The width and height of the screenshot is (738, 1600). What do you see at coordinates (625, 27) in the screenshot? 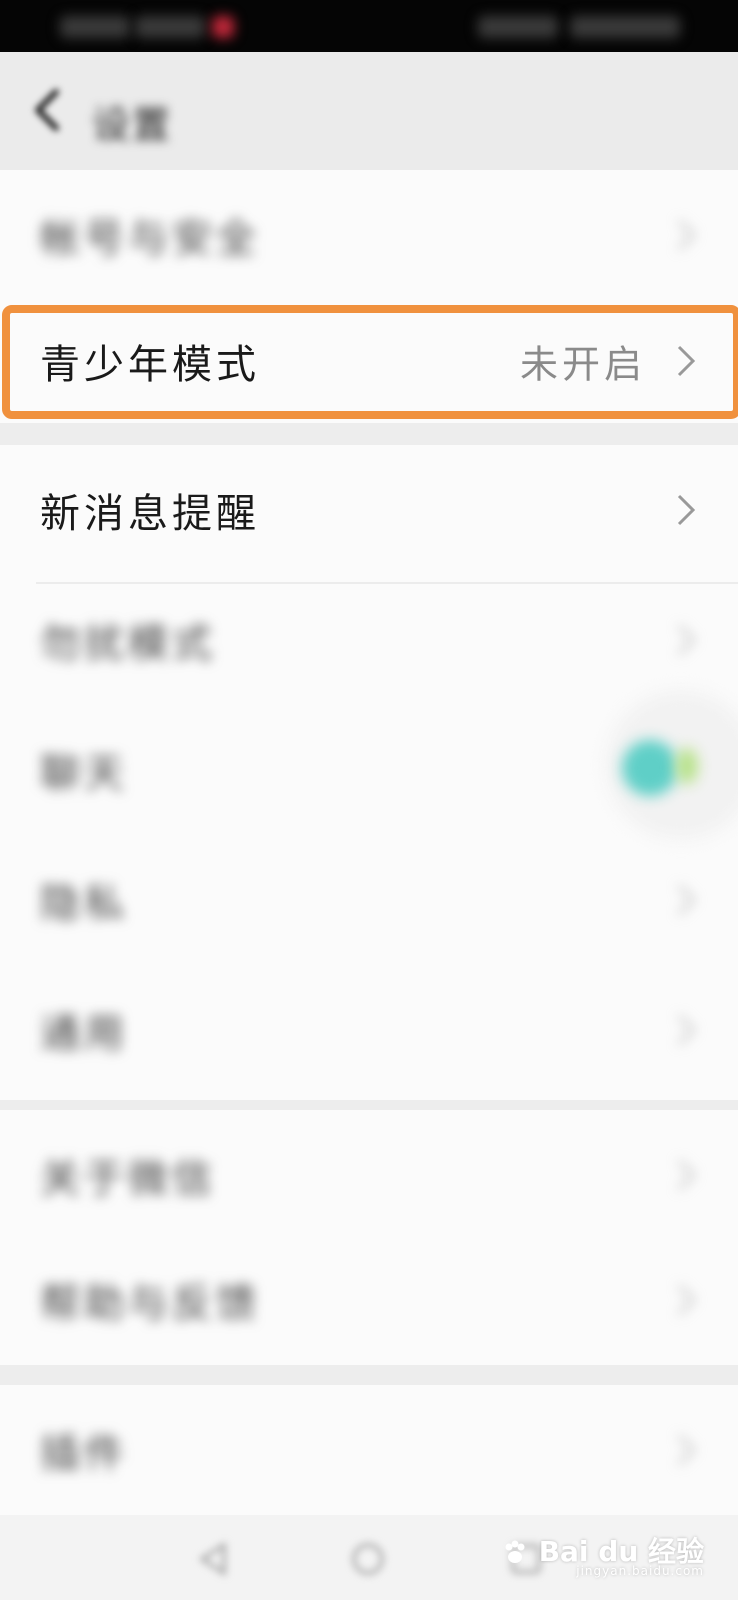
I see `battery-icon` at bounding box center [625, 27].